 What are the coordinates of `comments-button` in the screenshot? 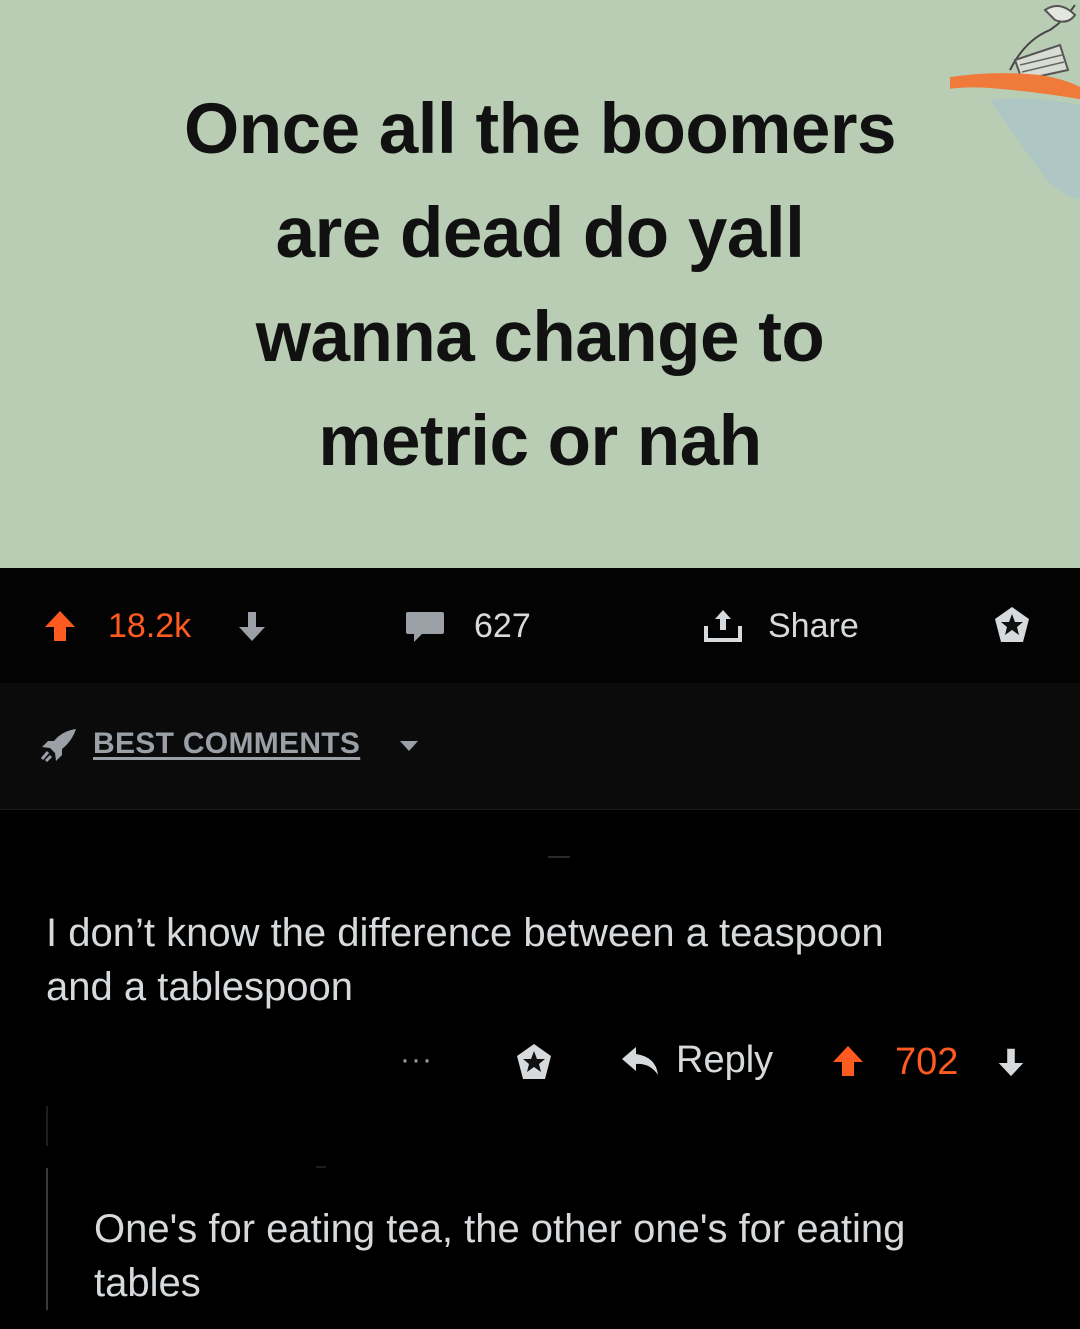 It's located at (425, 626).